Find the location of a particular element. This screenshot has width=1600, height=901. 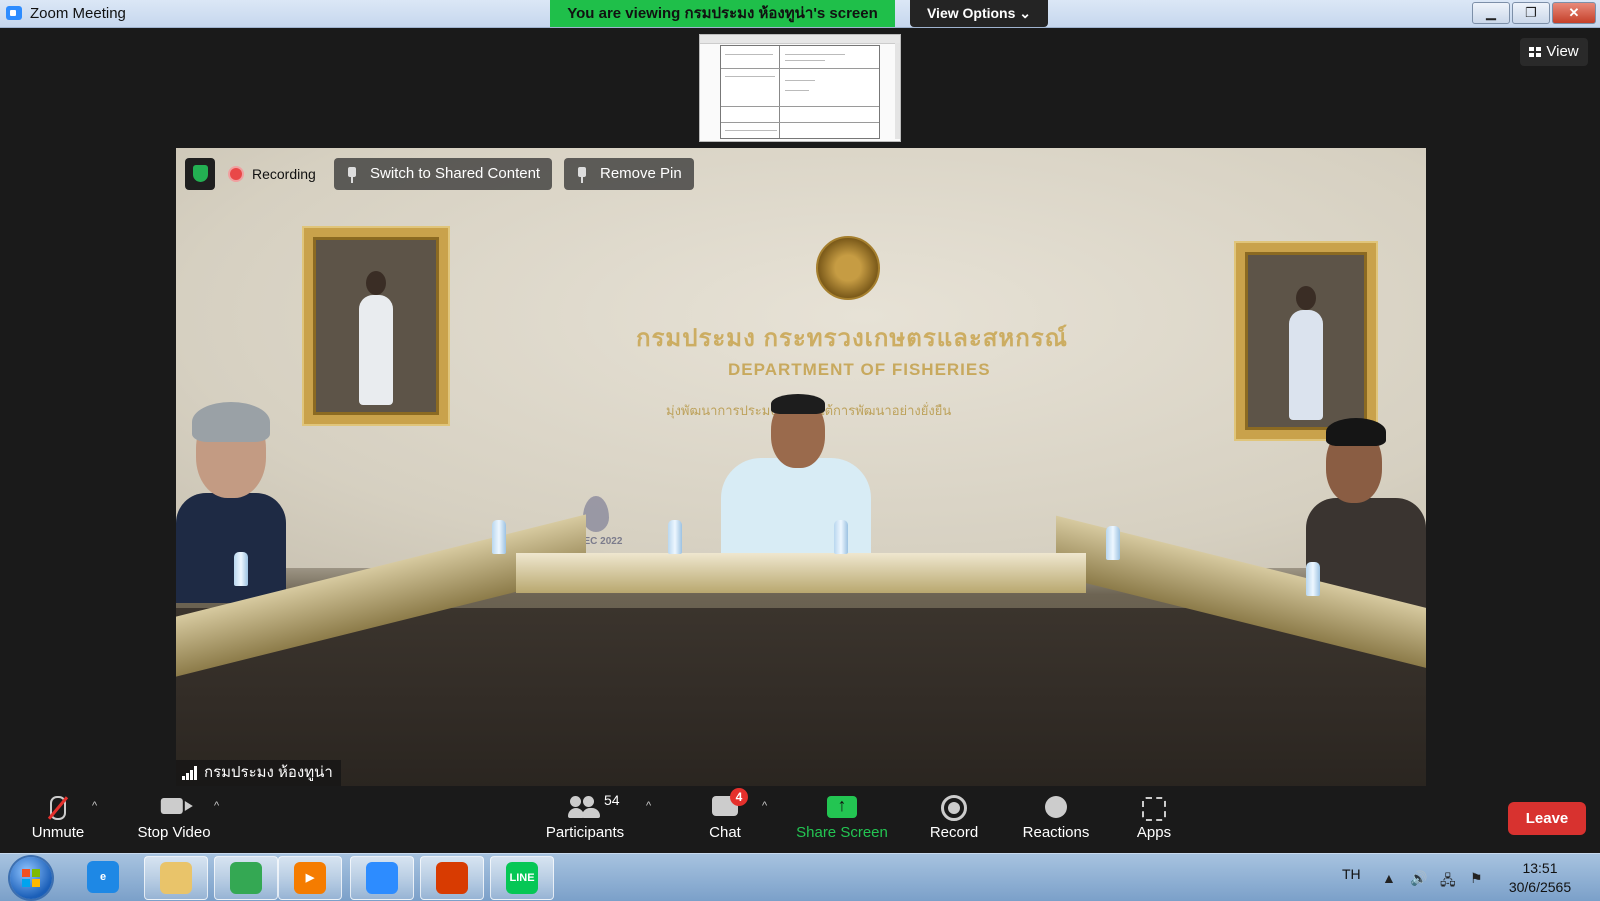

stop-video-button: Stop Video is located at coordinates (174, 820).